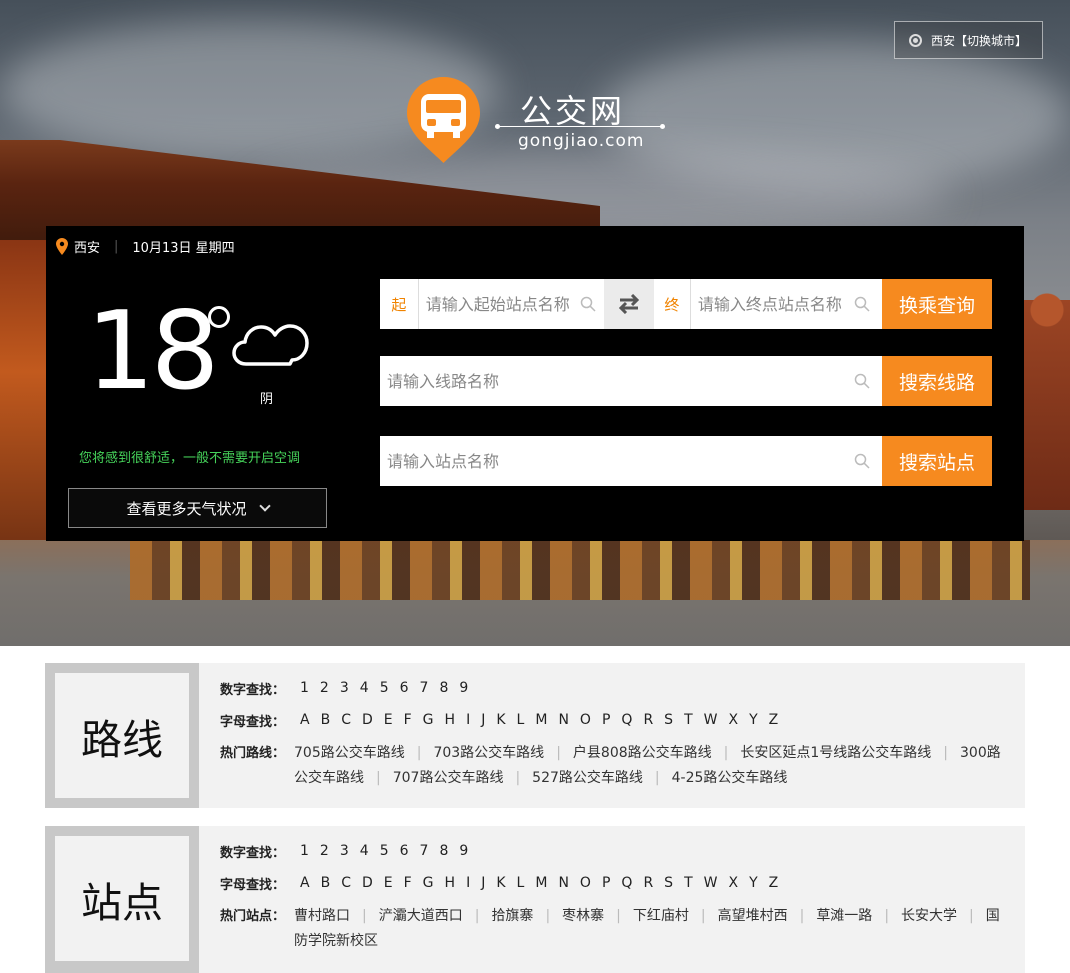 The width and height of the screenshot is (1070, 973). I want to click on more-weather-label: 查看更多天气状况, so click(186, 508).